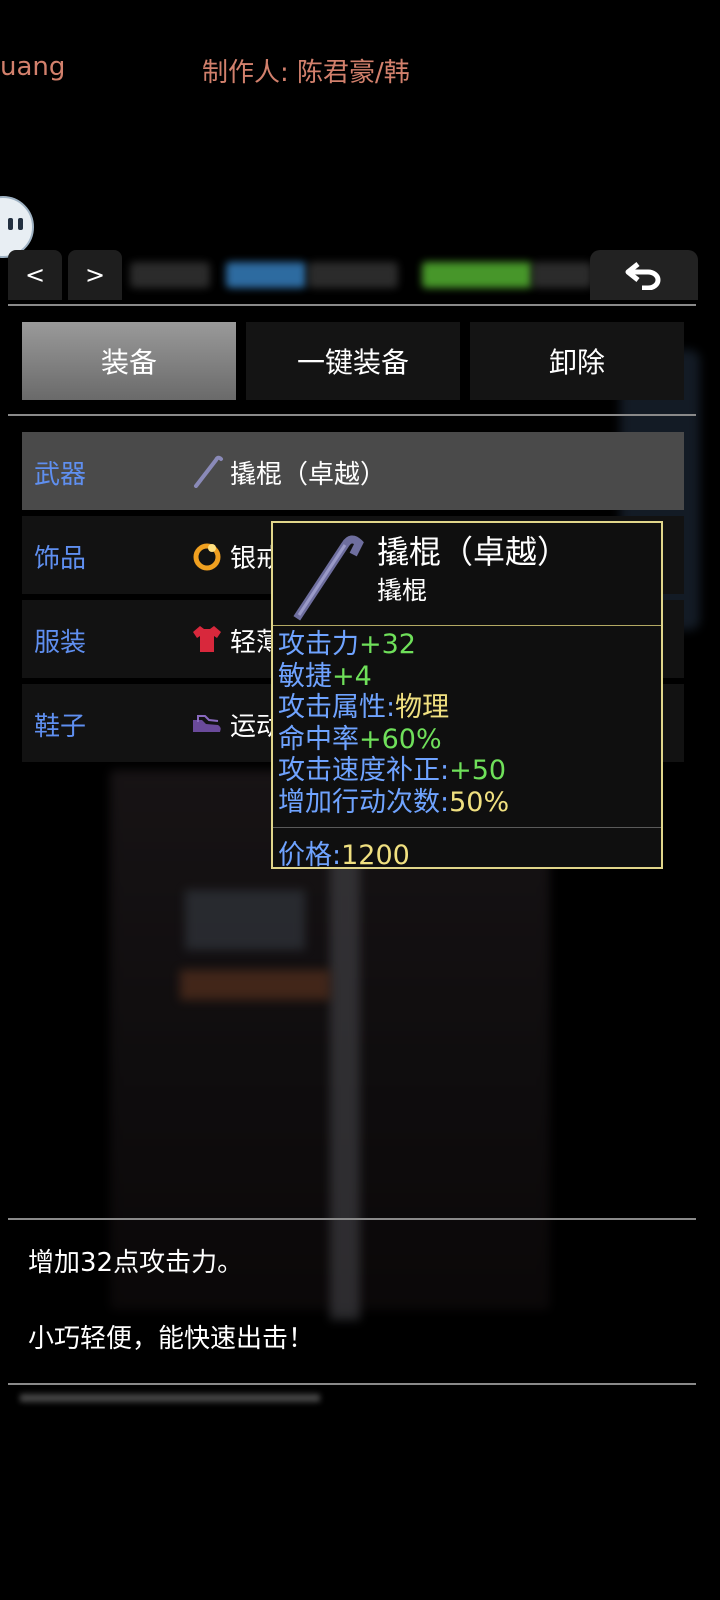 The height and width of the screenshot is (1600, 720). I want to click on stat-value: 50%, so click(479, 802).